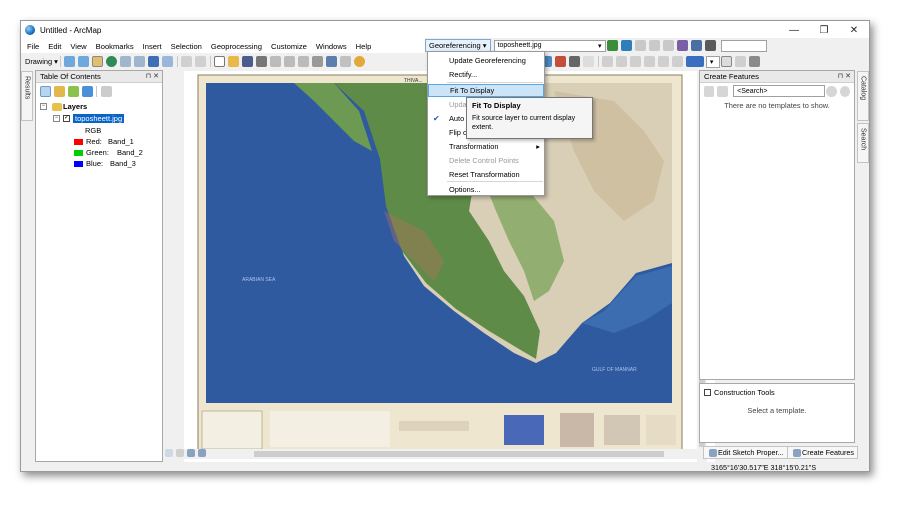 The height and width of the screenshot is (514, 910). What do you see at coordinates (248, 61) in the screenshot?
I see `save-icon` at bounding box center [248, 61].